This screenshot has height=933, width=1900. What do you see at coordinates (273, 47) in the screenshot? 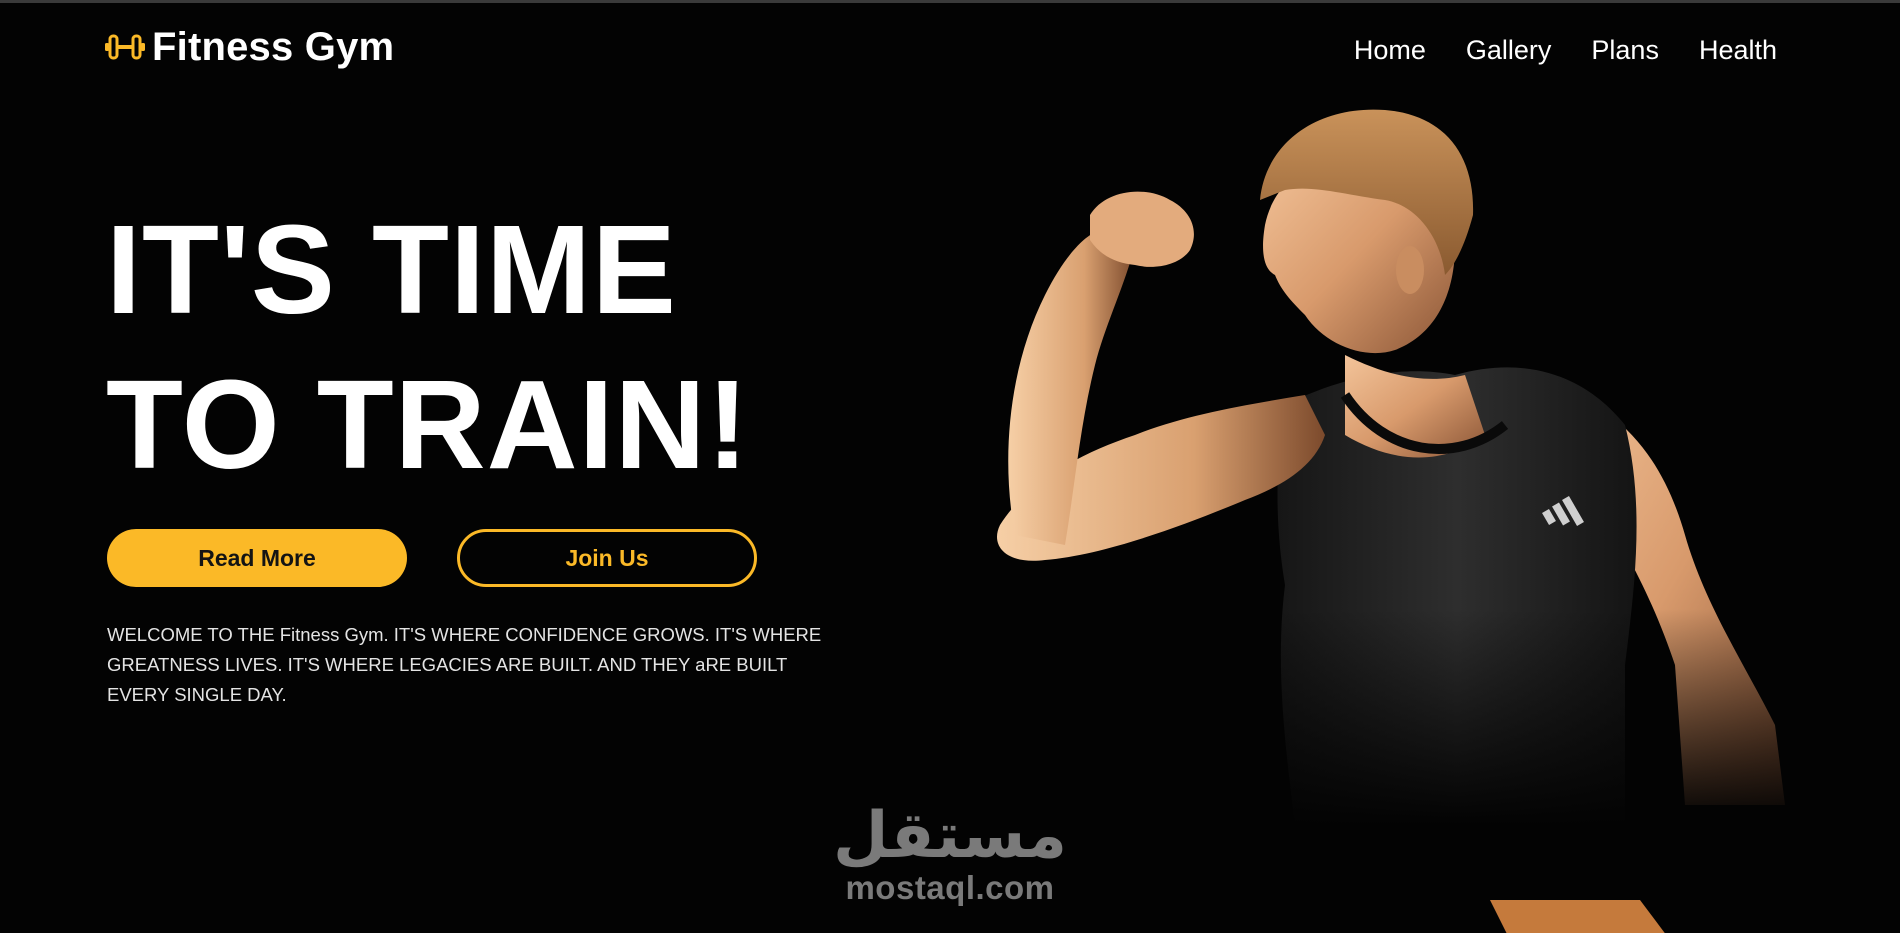
I see `logo-text: Fitness Gym` at bounding box center [273, 47].